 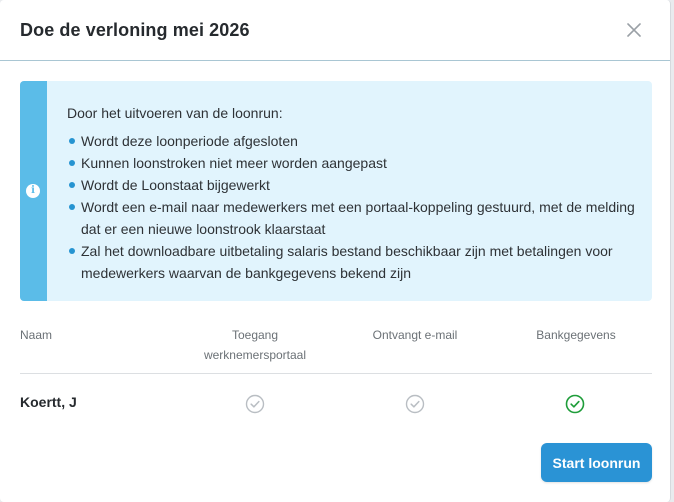 I want to click on info-list-item: Wordt deze loonperiode afgesloten, so click(x=352, y=141).